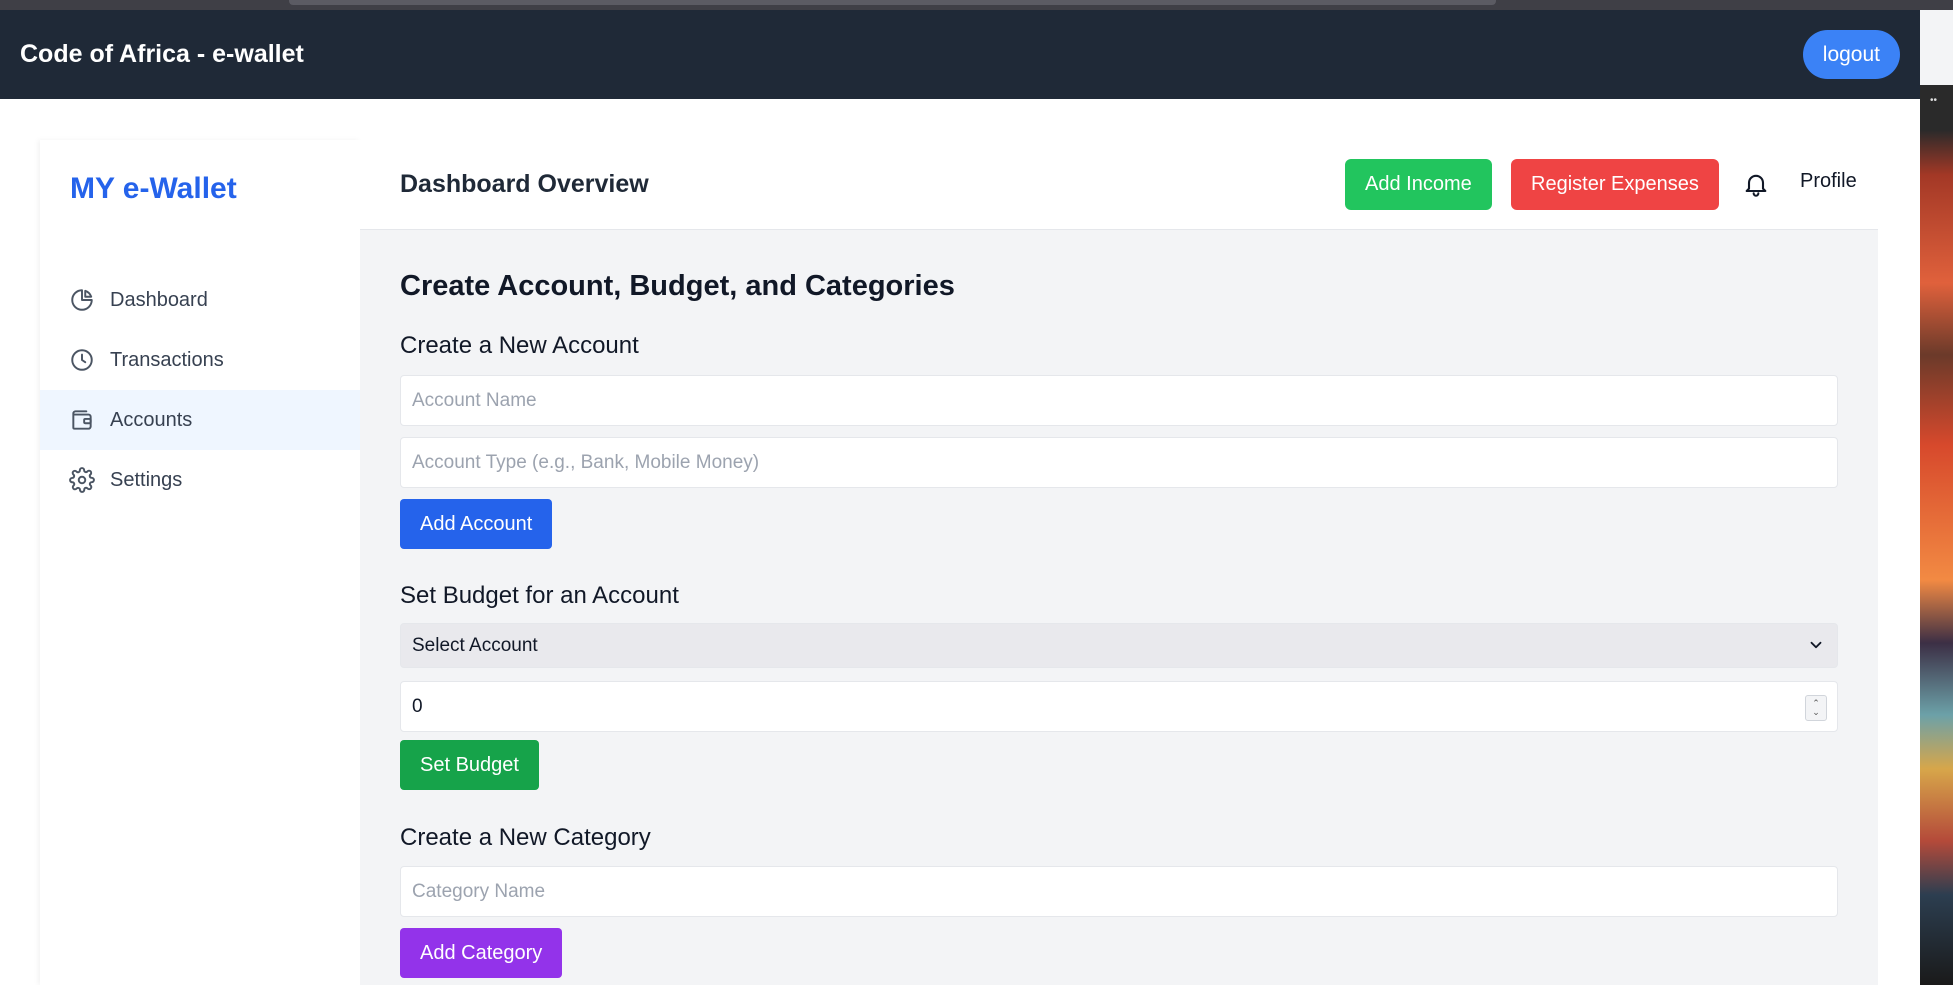  I want to click on gear-icon, so click(82, 480).